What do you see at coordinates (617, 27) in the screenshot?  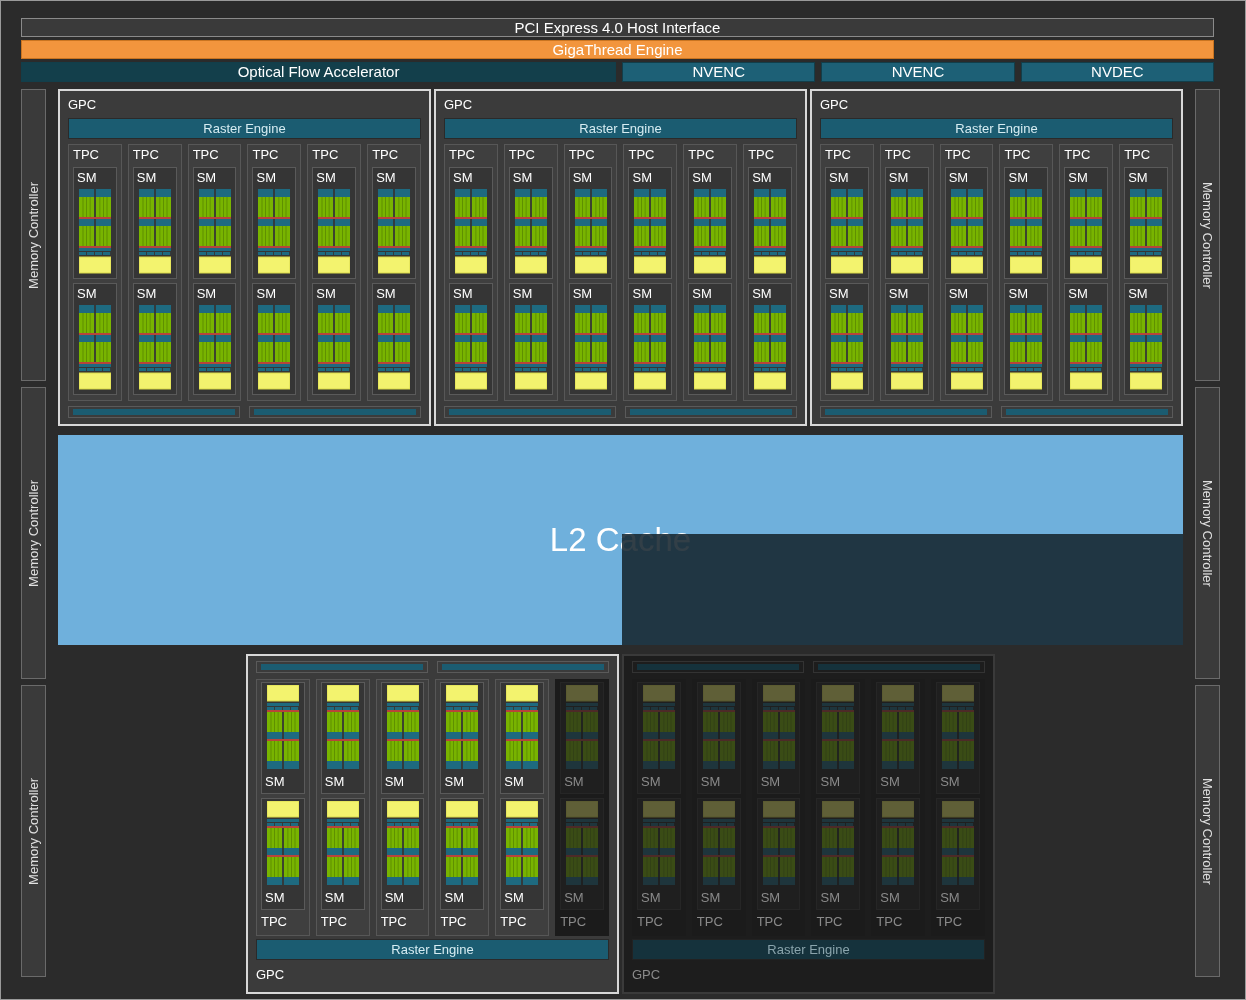 I see `host-interface-bar: PCI Express 4.0 Host Interface` at bounding box center [617, 27].